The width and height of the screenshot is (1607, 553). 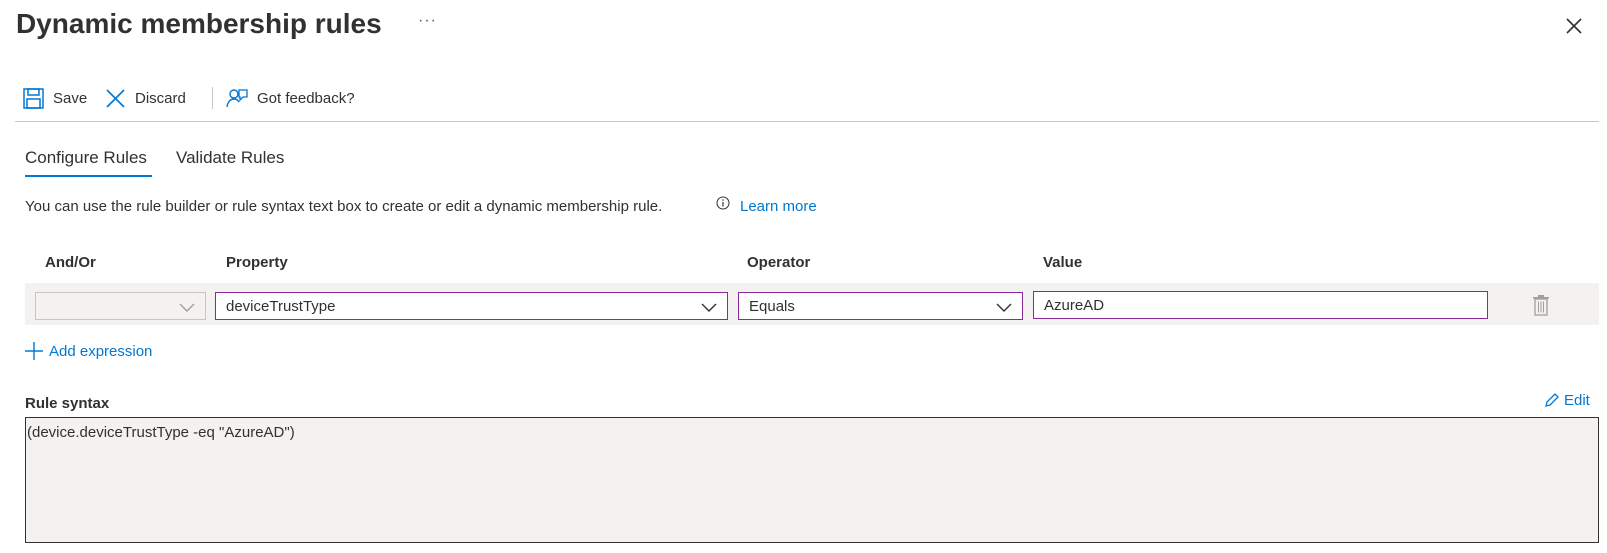 What do you see at coordinates (212, 98) in the screenshot?
I see `toolbar-divider` at bounding box center [212, 98].